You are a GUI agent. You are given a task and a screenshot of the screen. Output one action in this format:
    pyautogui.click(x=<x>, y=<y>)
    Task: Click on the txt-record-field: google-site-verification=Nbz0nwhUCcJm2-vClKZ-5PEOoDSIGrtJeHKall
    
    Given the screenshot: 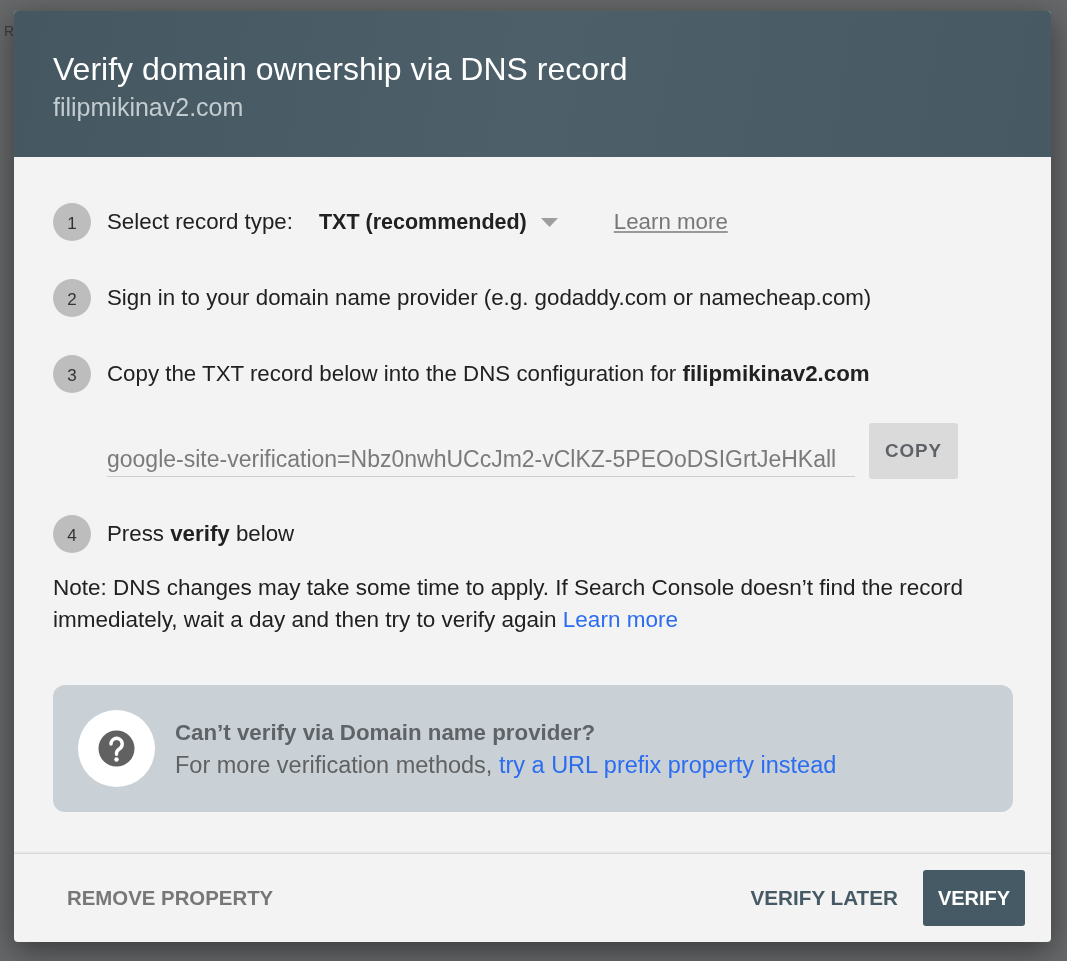 What is the action you would take?
    pyautogui.click(x=481, y=456)
    